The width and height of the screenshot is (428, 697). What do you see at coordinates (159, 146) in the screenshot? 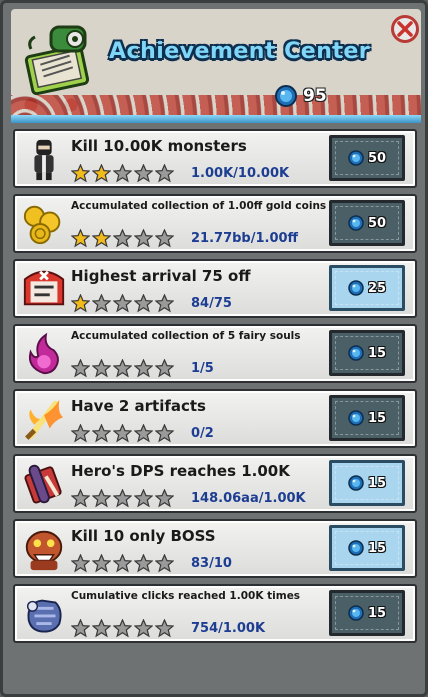
I see `achievement-title: Kill 10.00K monsters` at bounding box center [159, 146].